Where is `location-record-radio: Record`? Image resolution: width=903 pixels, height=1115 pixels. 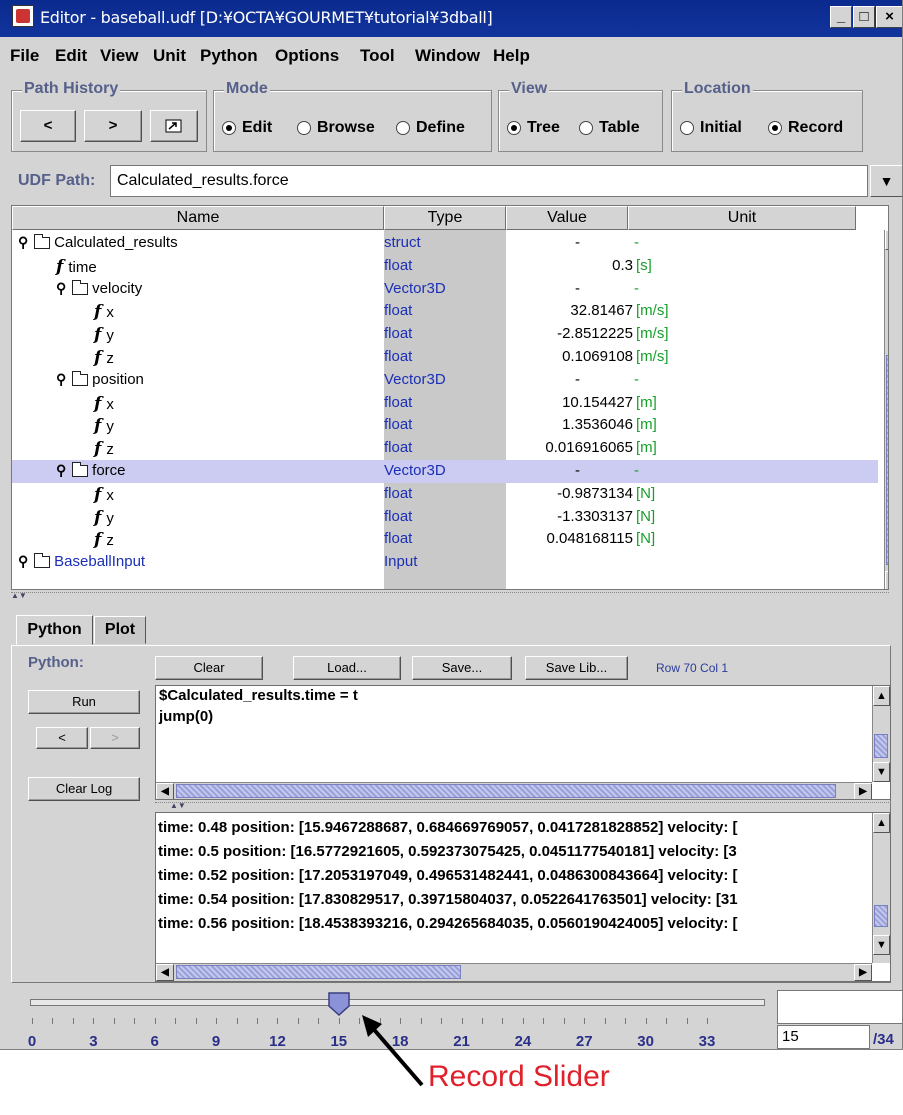
location-record-radio: Record is located at coordinates (805, 128).